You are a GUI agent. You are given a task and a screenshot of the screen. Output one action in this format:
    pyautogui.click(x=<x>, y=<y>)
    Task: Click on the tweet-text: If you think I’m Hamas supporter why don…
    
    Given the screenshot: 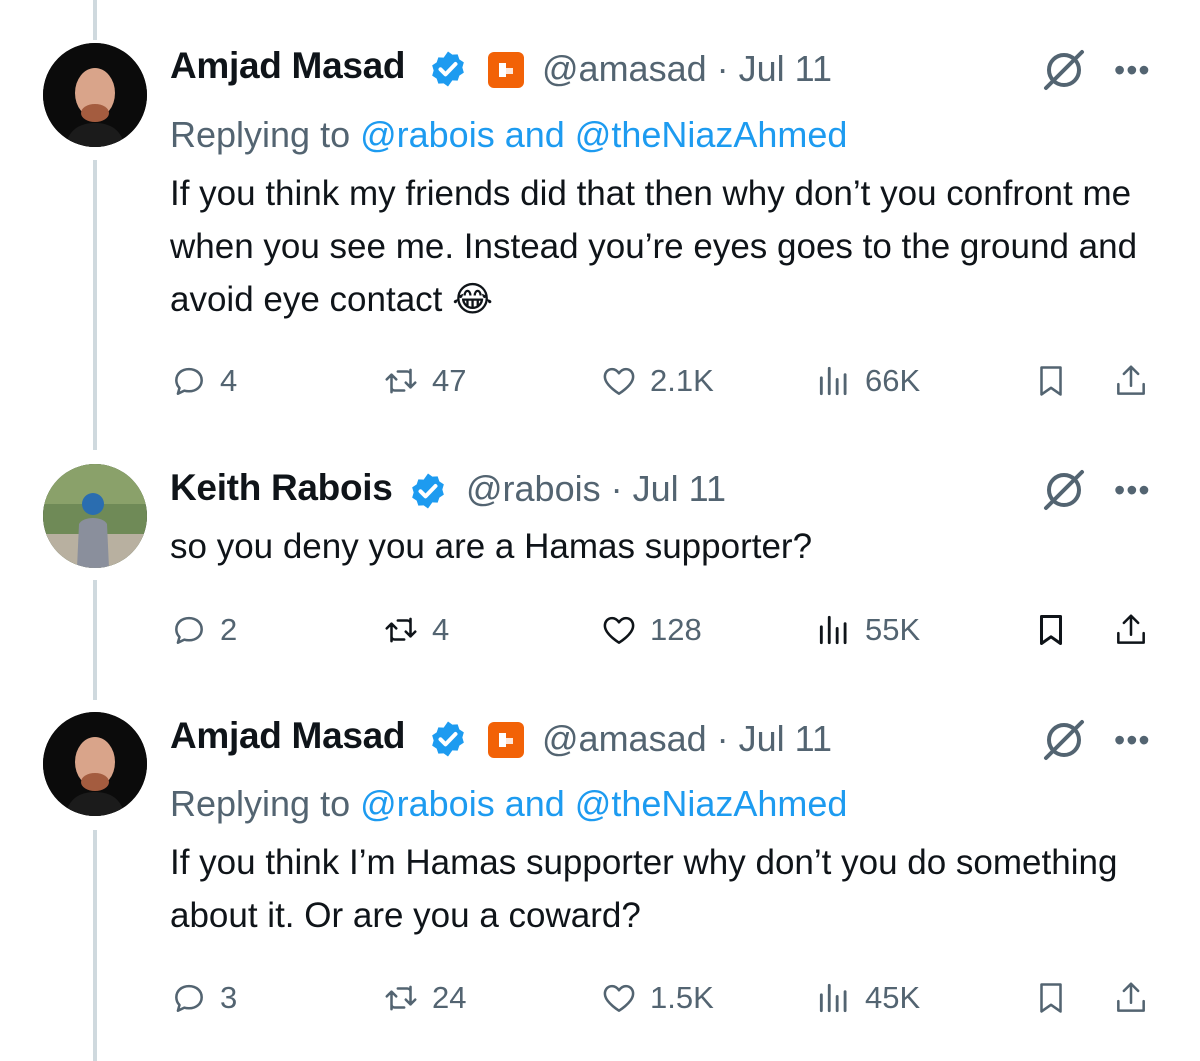 What is the action you would take?
    pyautogui.click(x=644, y=889)
    